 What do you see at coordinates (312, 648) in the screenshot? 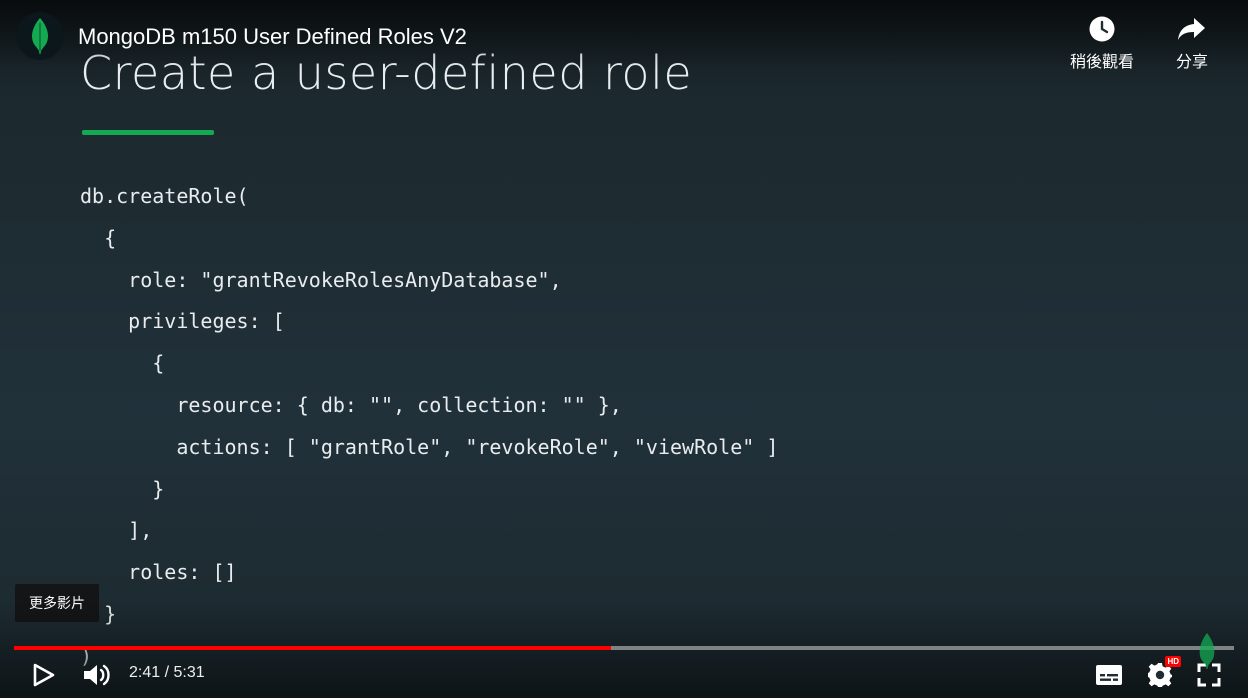
I see `progress-played` at bounding box center [312, 648].